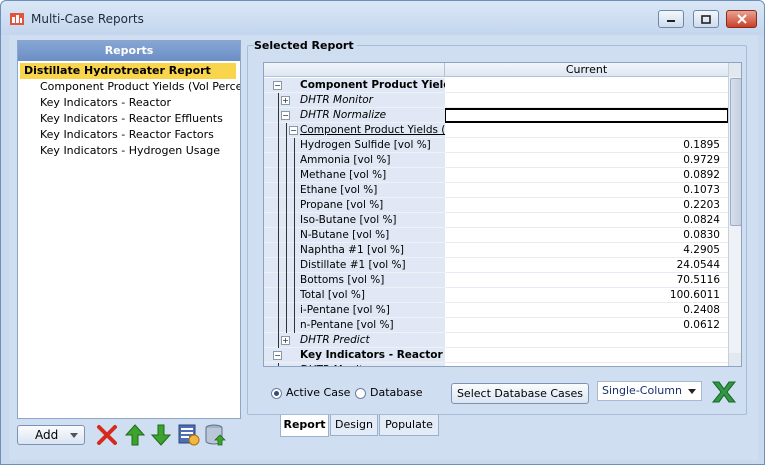 This screenshot has height=465, width=765. What do you see at coordinates (371, 355) in the screenshot?
I see `row-label: Key Indicators - Reactor` at bounding box center [371, 355].